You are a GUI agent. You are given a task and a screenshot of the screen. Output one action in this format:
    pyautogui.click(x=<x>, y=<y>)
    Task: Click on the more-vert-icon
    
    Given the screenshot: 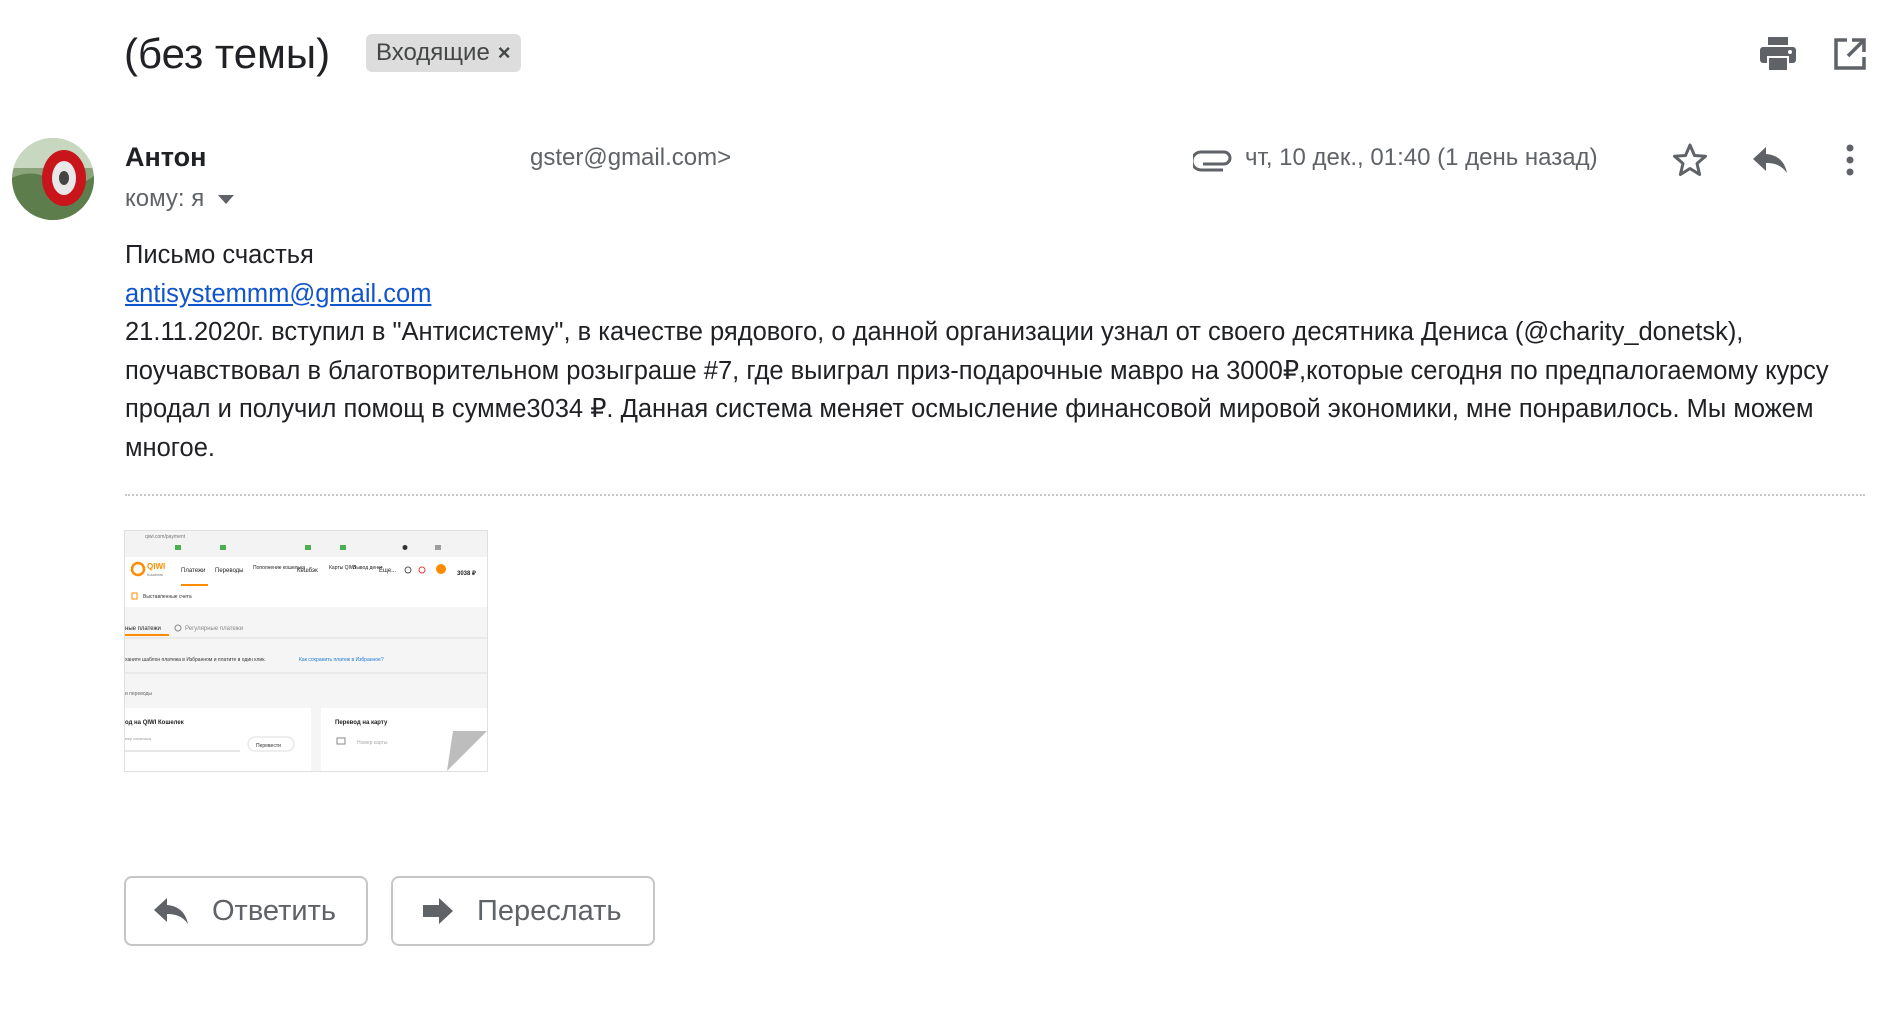 What is the action you would take?
    pyautogui.click(x=1850, y=160)
    